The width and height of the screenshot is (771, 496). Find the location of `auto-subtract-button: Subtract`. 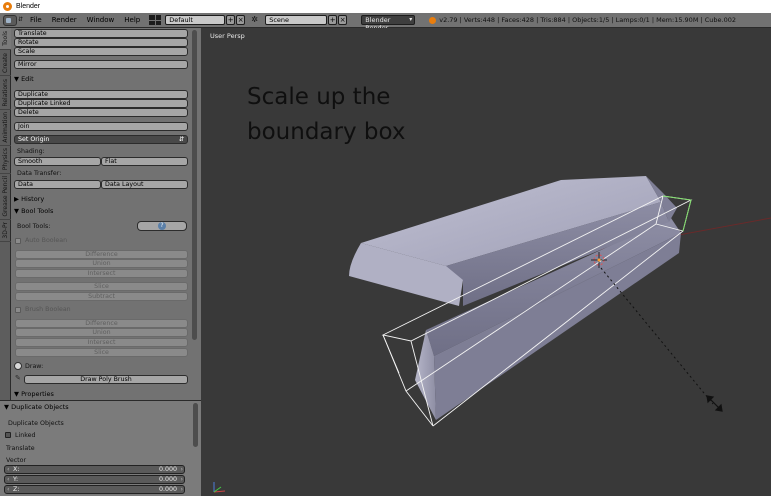

auto-subtract-button: Subtract is located at coordinates (101, 296).